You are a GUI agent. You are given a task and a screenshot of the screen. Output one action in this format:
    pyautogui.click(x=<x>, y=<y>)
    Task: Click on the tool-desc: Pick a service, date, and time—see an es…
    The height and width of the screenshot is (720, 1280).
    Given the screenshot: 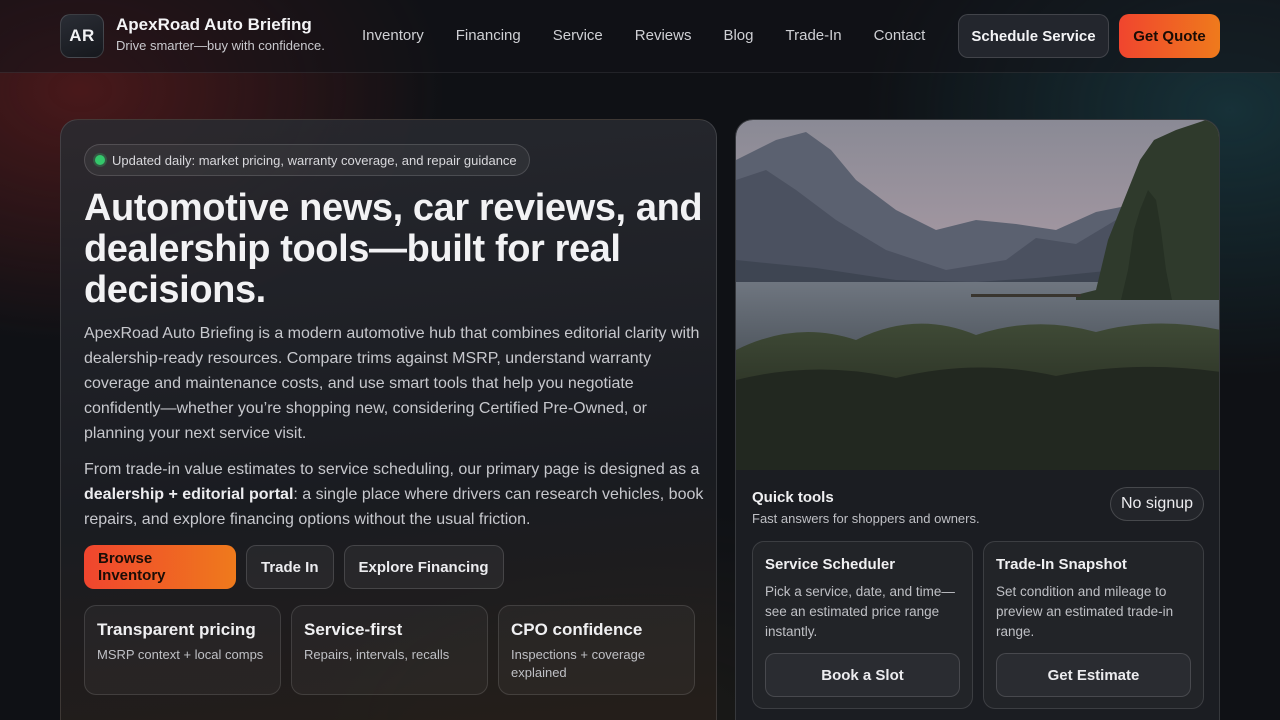 What is the action you would take?
    pyautogui.click(x=860, y=611)
    